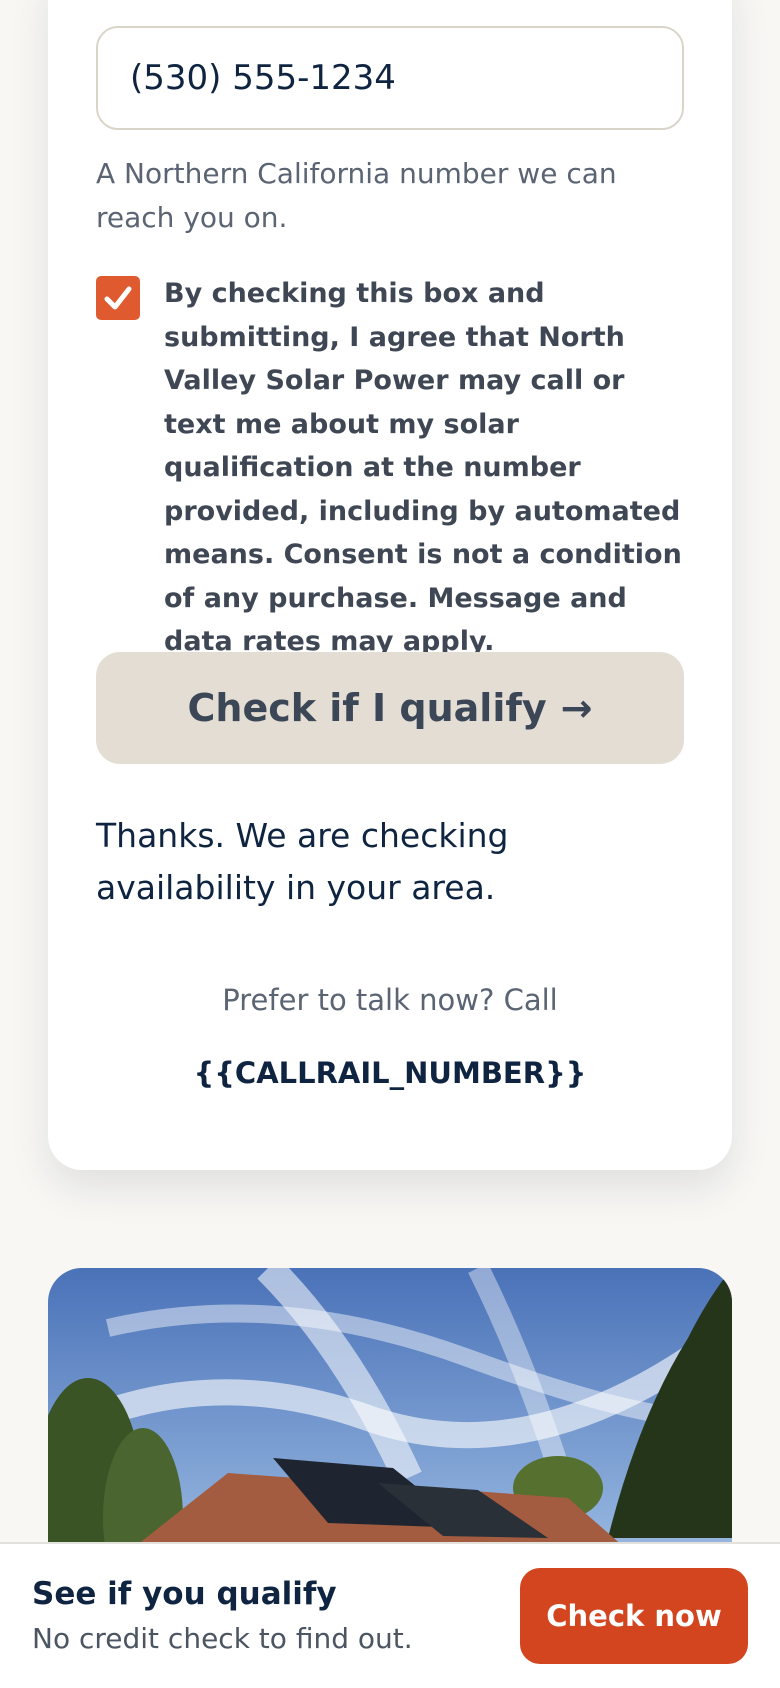 The image size is (780, 1688). What do you see at coordinates (390, 78) in the screenshot?
I see `phone-input` at bounding box center [390, 78].